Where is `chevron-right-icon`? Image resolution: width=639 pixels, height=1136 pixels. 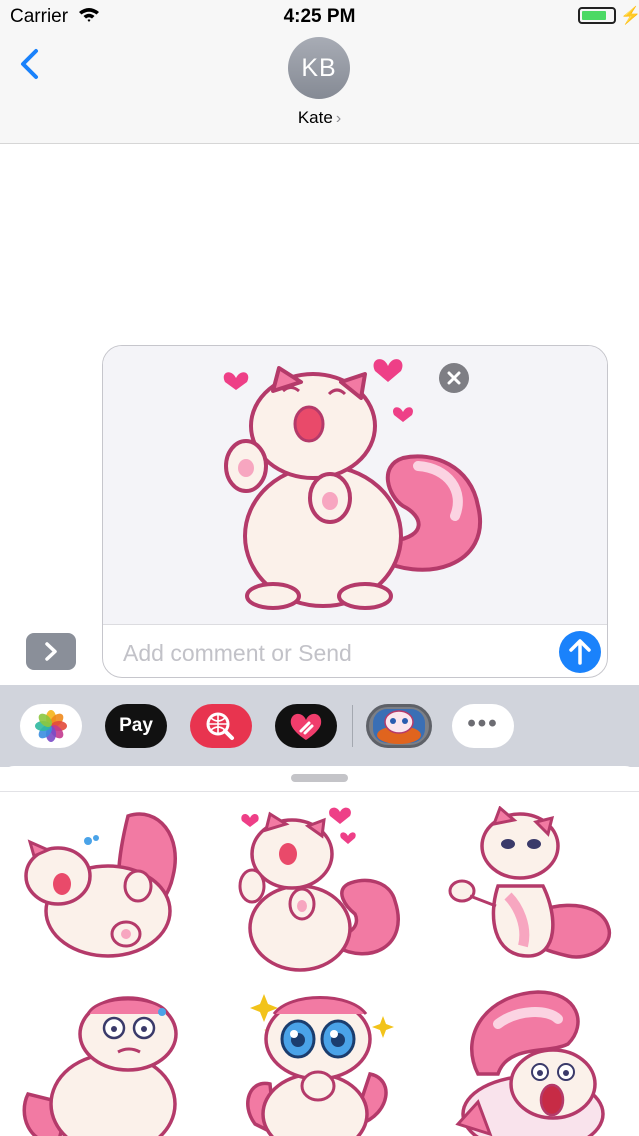
chevron-right-icon is located at coordinates (51, 651).